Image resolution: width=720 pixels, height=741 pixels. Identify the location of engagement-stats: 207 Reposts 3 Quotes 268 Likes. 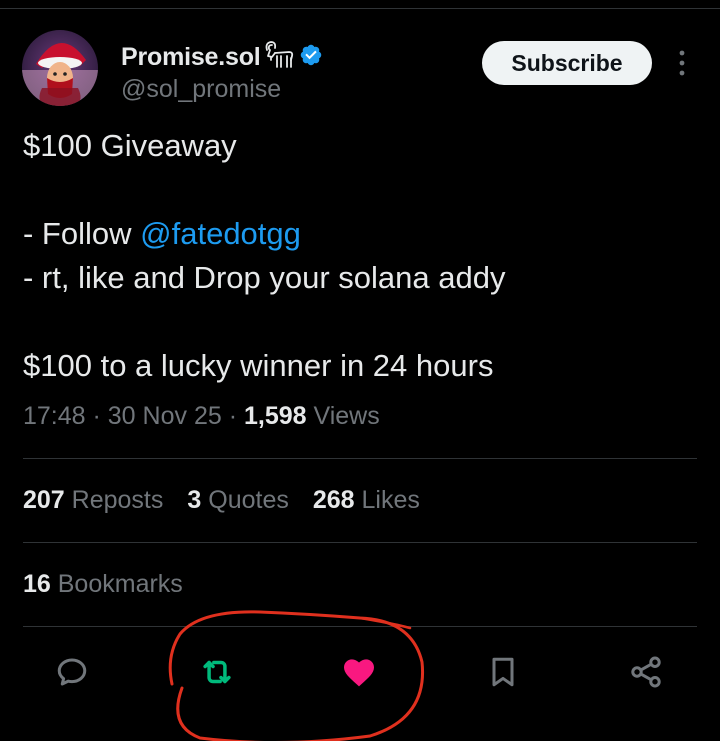
(233, 500).